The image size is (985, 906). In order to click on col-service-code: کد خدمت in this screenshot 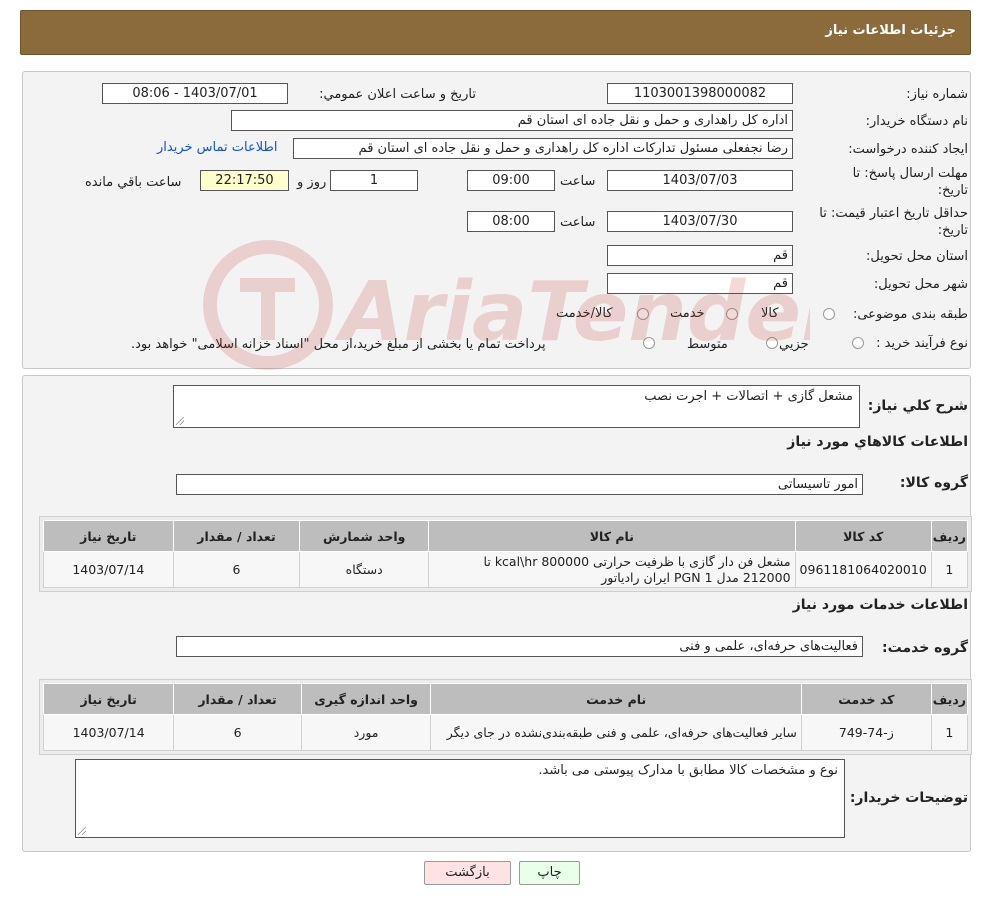, I will do `click(866, 699)`.